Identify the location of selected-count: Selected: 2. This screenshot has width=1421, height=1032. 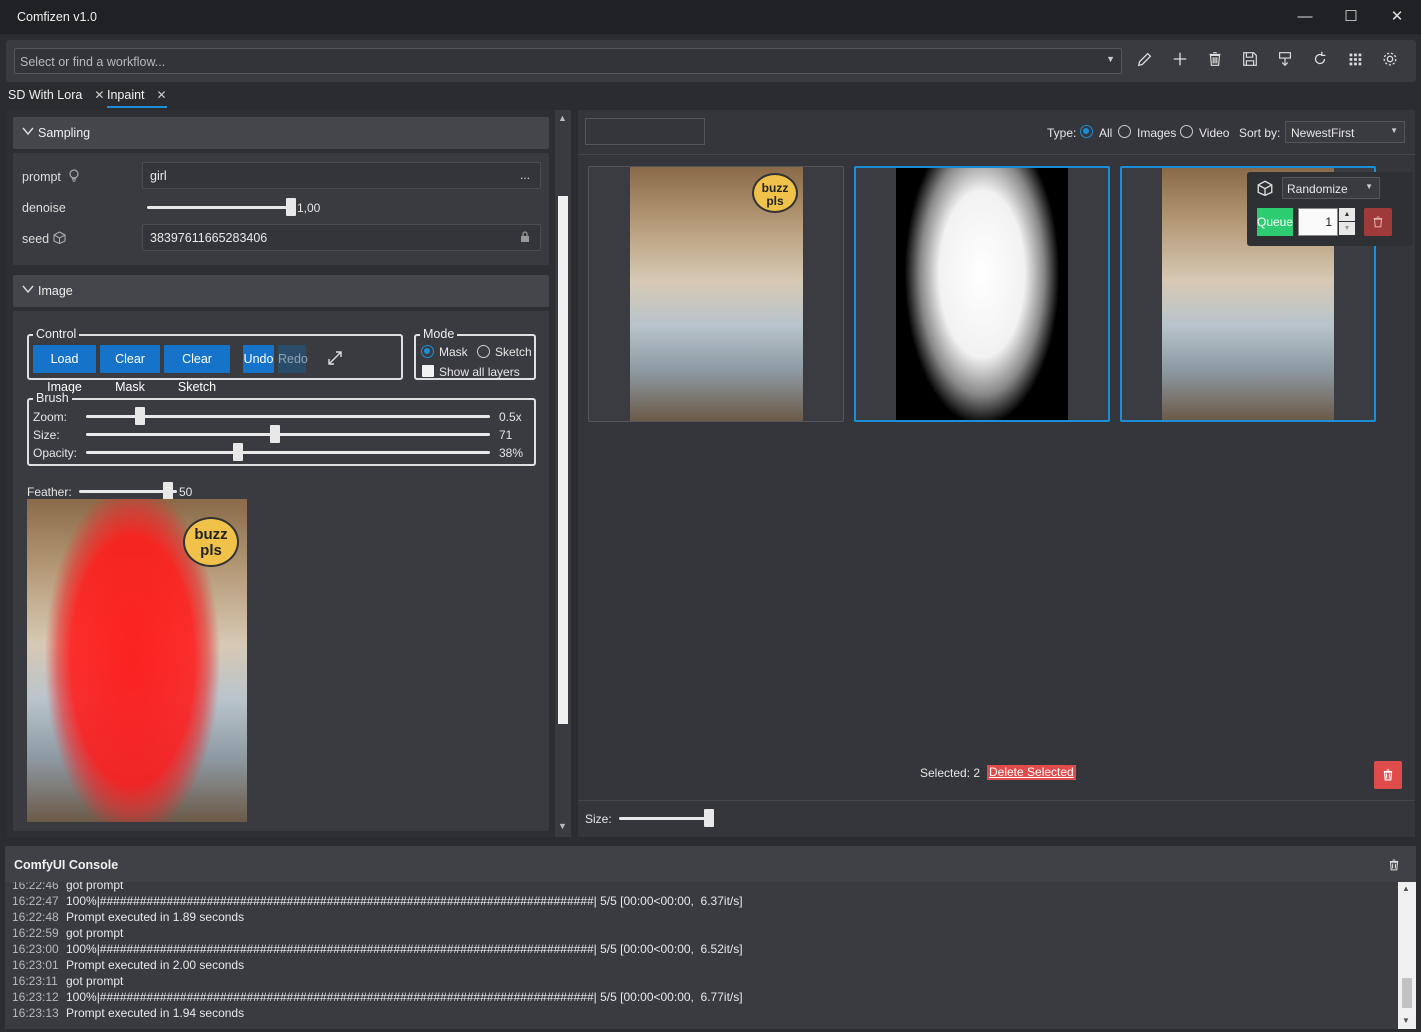
(950, 773).